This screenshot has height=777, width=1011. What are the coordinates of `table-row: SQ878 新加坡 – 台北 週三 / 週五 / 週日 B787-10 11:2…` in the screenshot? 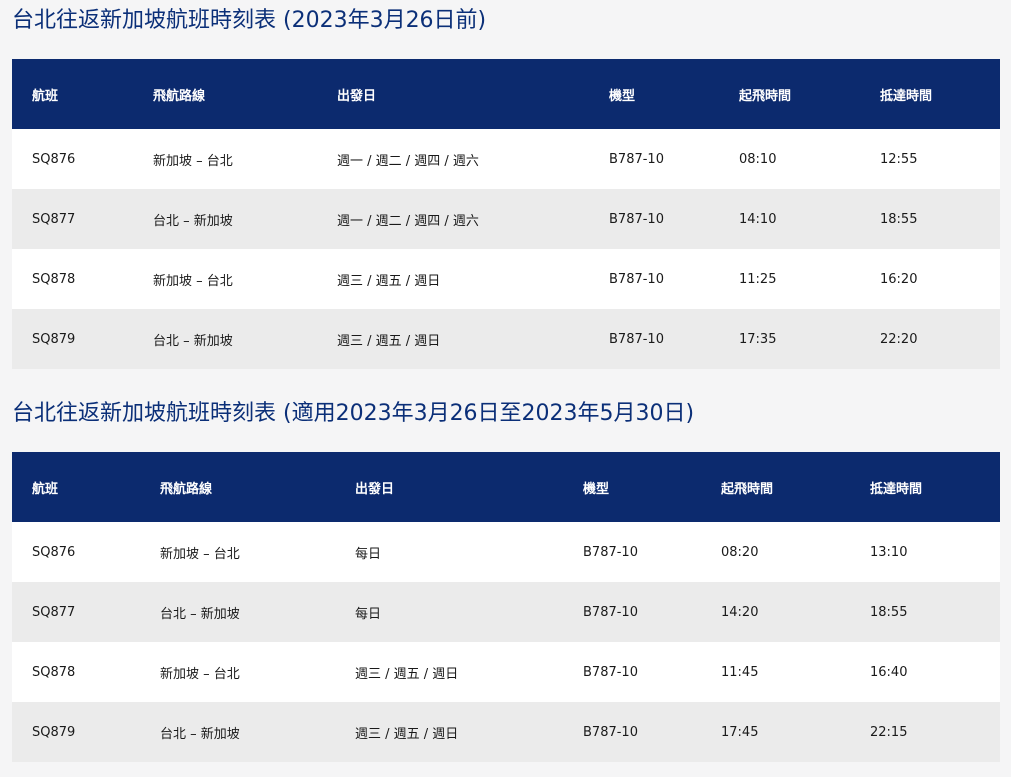 It's located at (506, 279).